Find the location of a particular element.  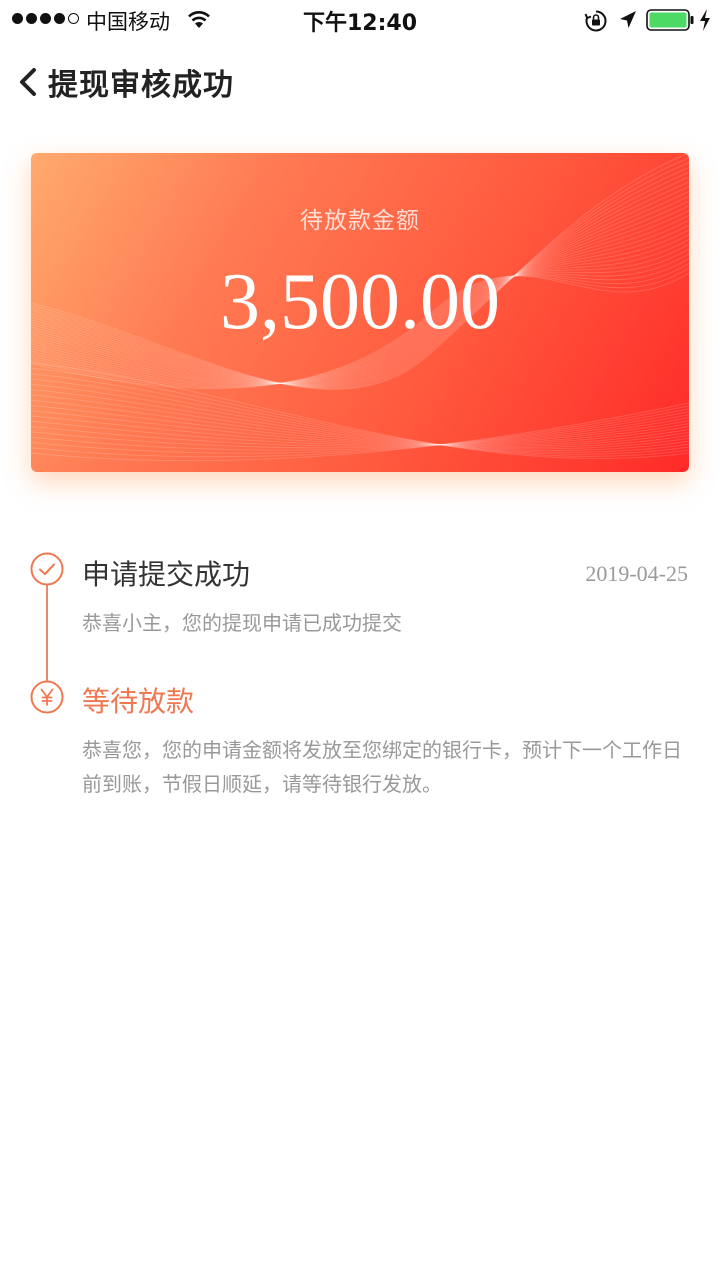

nav-bar: 提现审核成功 is located at coordinates (360, 82).